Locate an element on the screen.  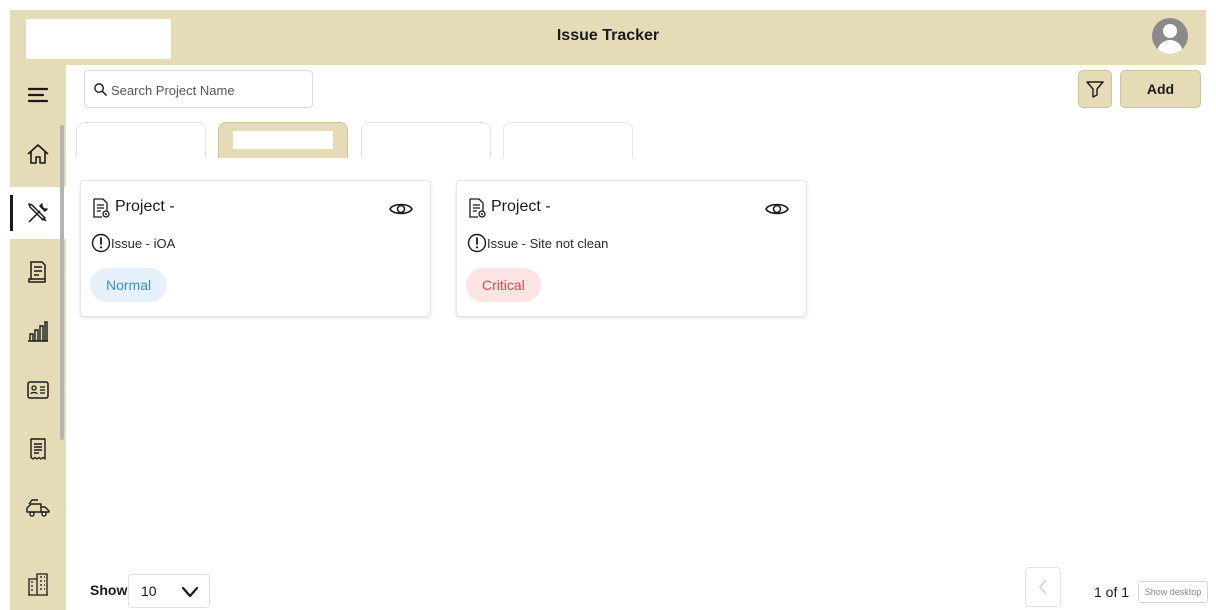
menu-icon is located at coordinates (38, 95).